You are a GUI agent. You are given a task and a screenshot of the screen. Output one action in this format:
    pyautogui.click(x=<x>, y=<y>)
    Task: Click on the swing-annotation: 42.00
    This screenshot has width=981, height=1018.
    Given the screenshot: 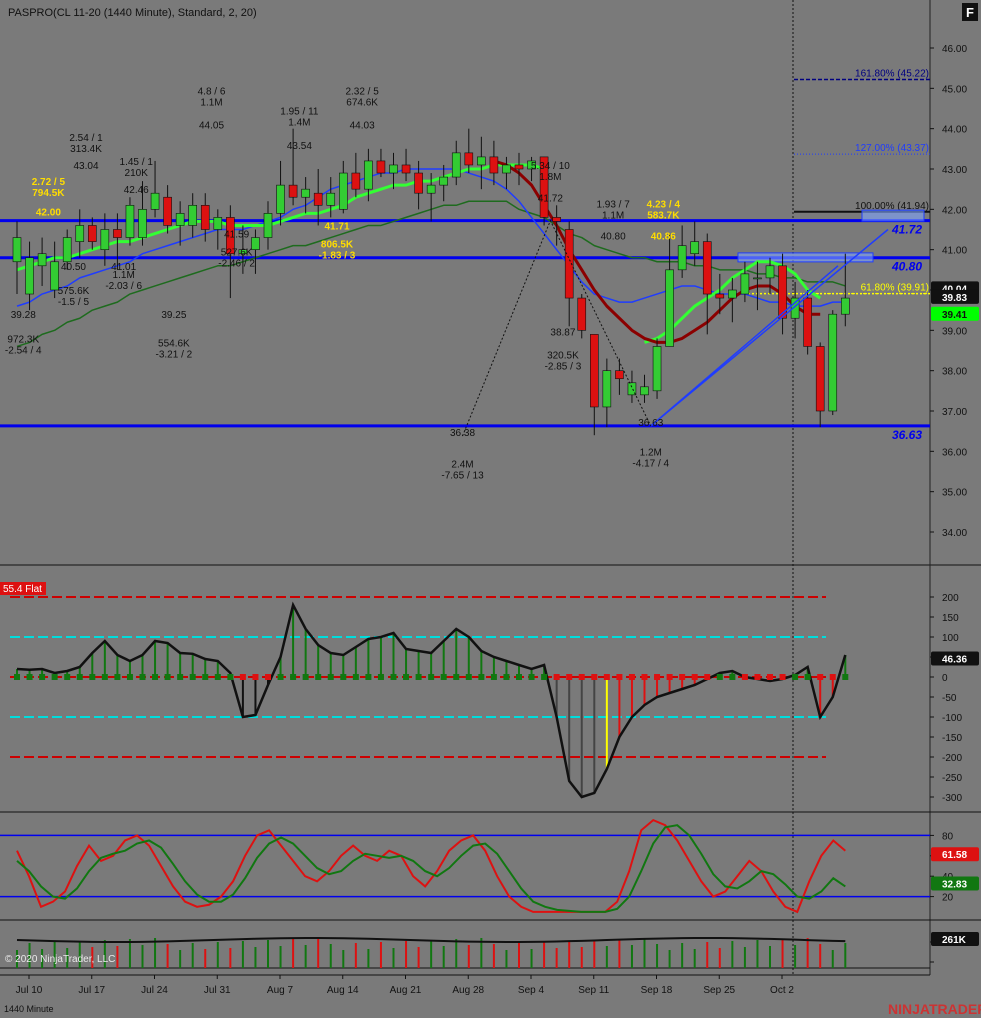 What is the action you would take?
    pyautogui.click(x=48, y=212)
    